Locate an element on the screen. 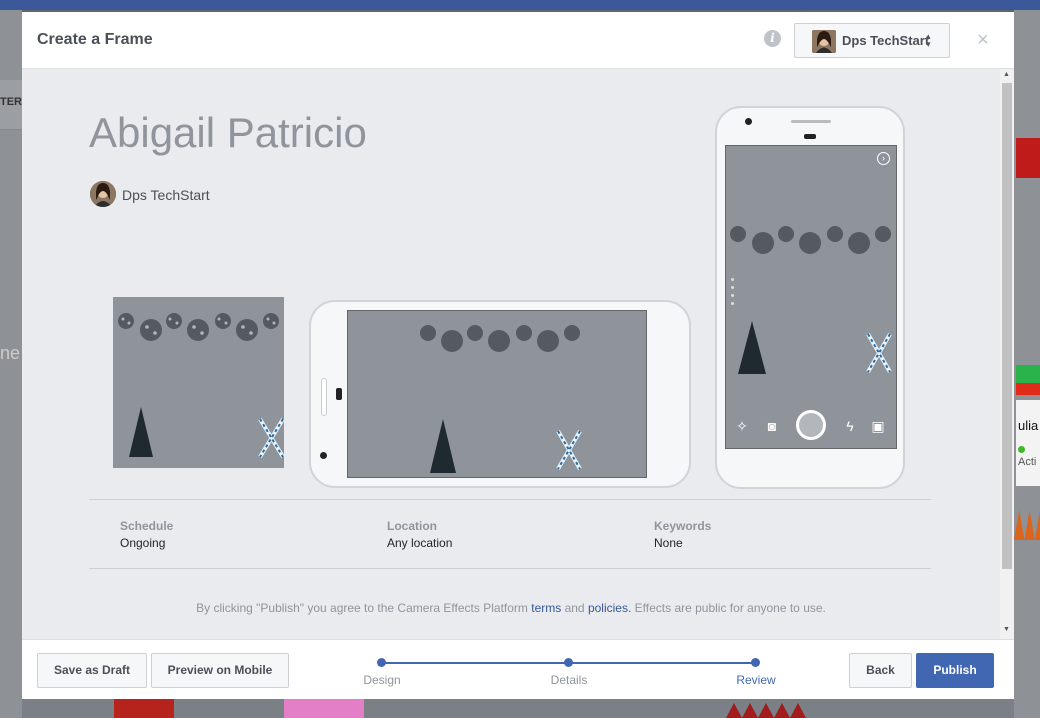 Image resolution: width=1040 pixels, height=718 pixels. frame-name-heading: Abigail Patricio is located at coordinates (228, 132).